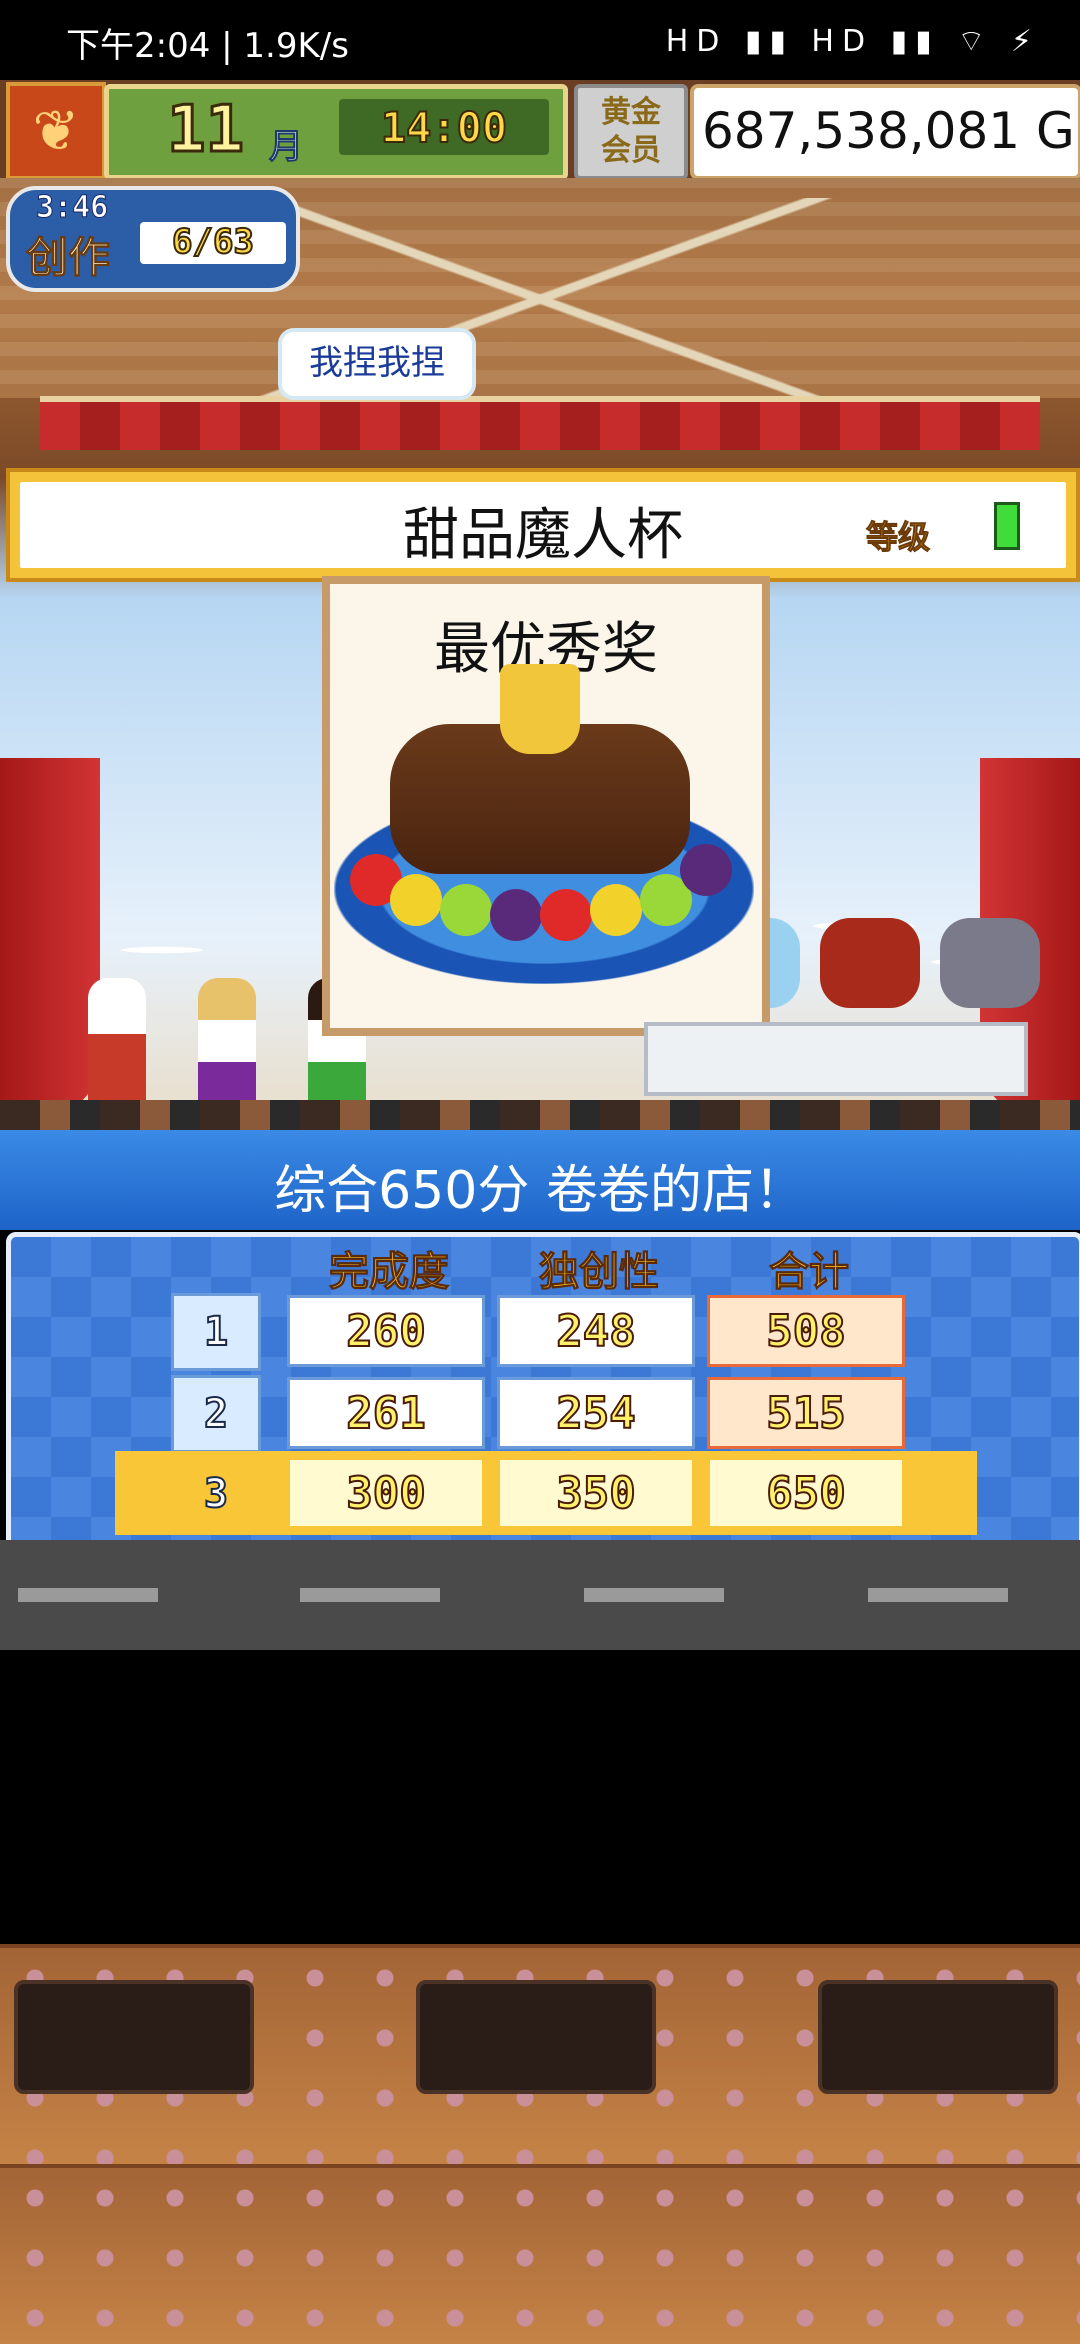 This screenshot has width=1080, height=2344. Describe the element at coordinates (386, 1331) in the screenshot. I see `completion-score: 260` at that location.